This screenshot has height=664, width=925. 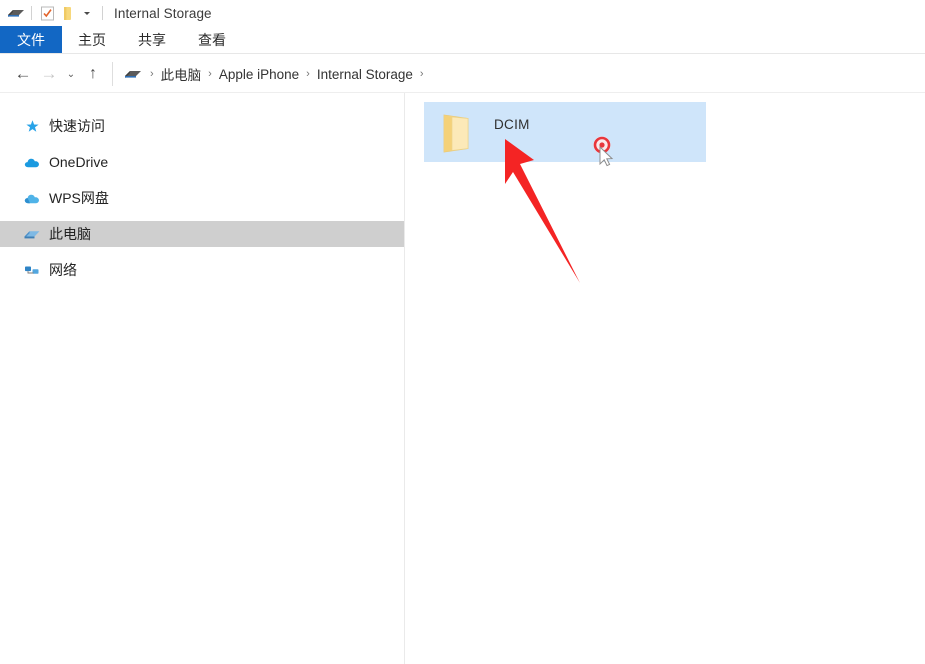 What do you see at coordinates (71, 74) in the screenshot?
I see `recent-locations-button: ⌄` at bounding box center [71, 74].